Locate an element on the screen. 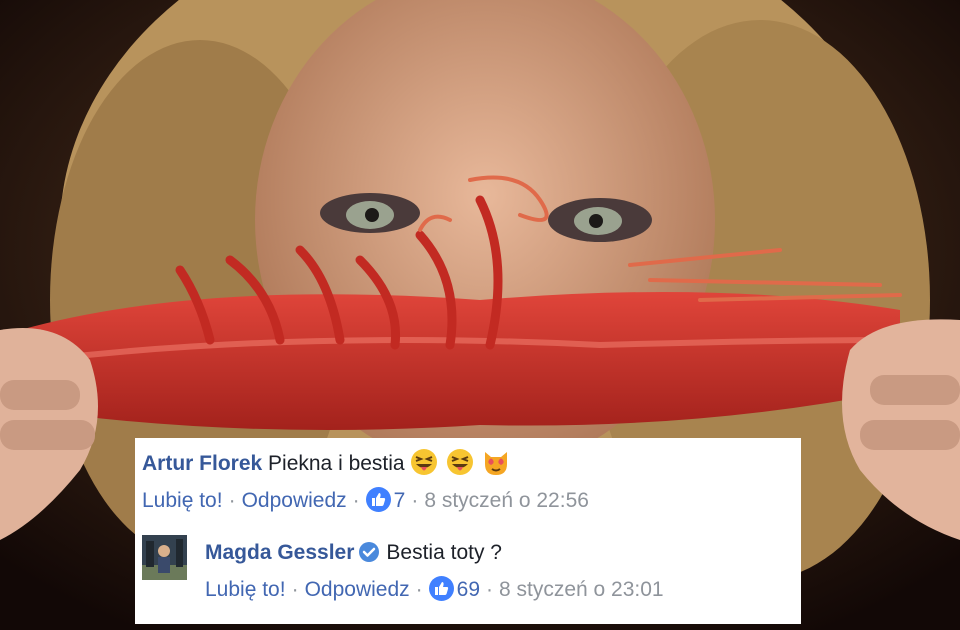 Image resolution: width=960 pixels, height=630 pixels. comment-actions: Lubię to! · Odpowiedz · 69 · 8 styczeń o 23:01 is located at coordinates (434, 590).